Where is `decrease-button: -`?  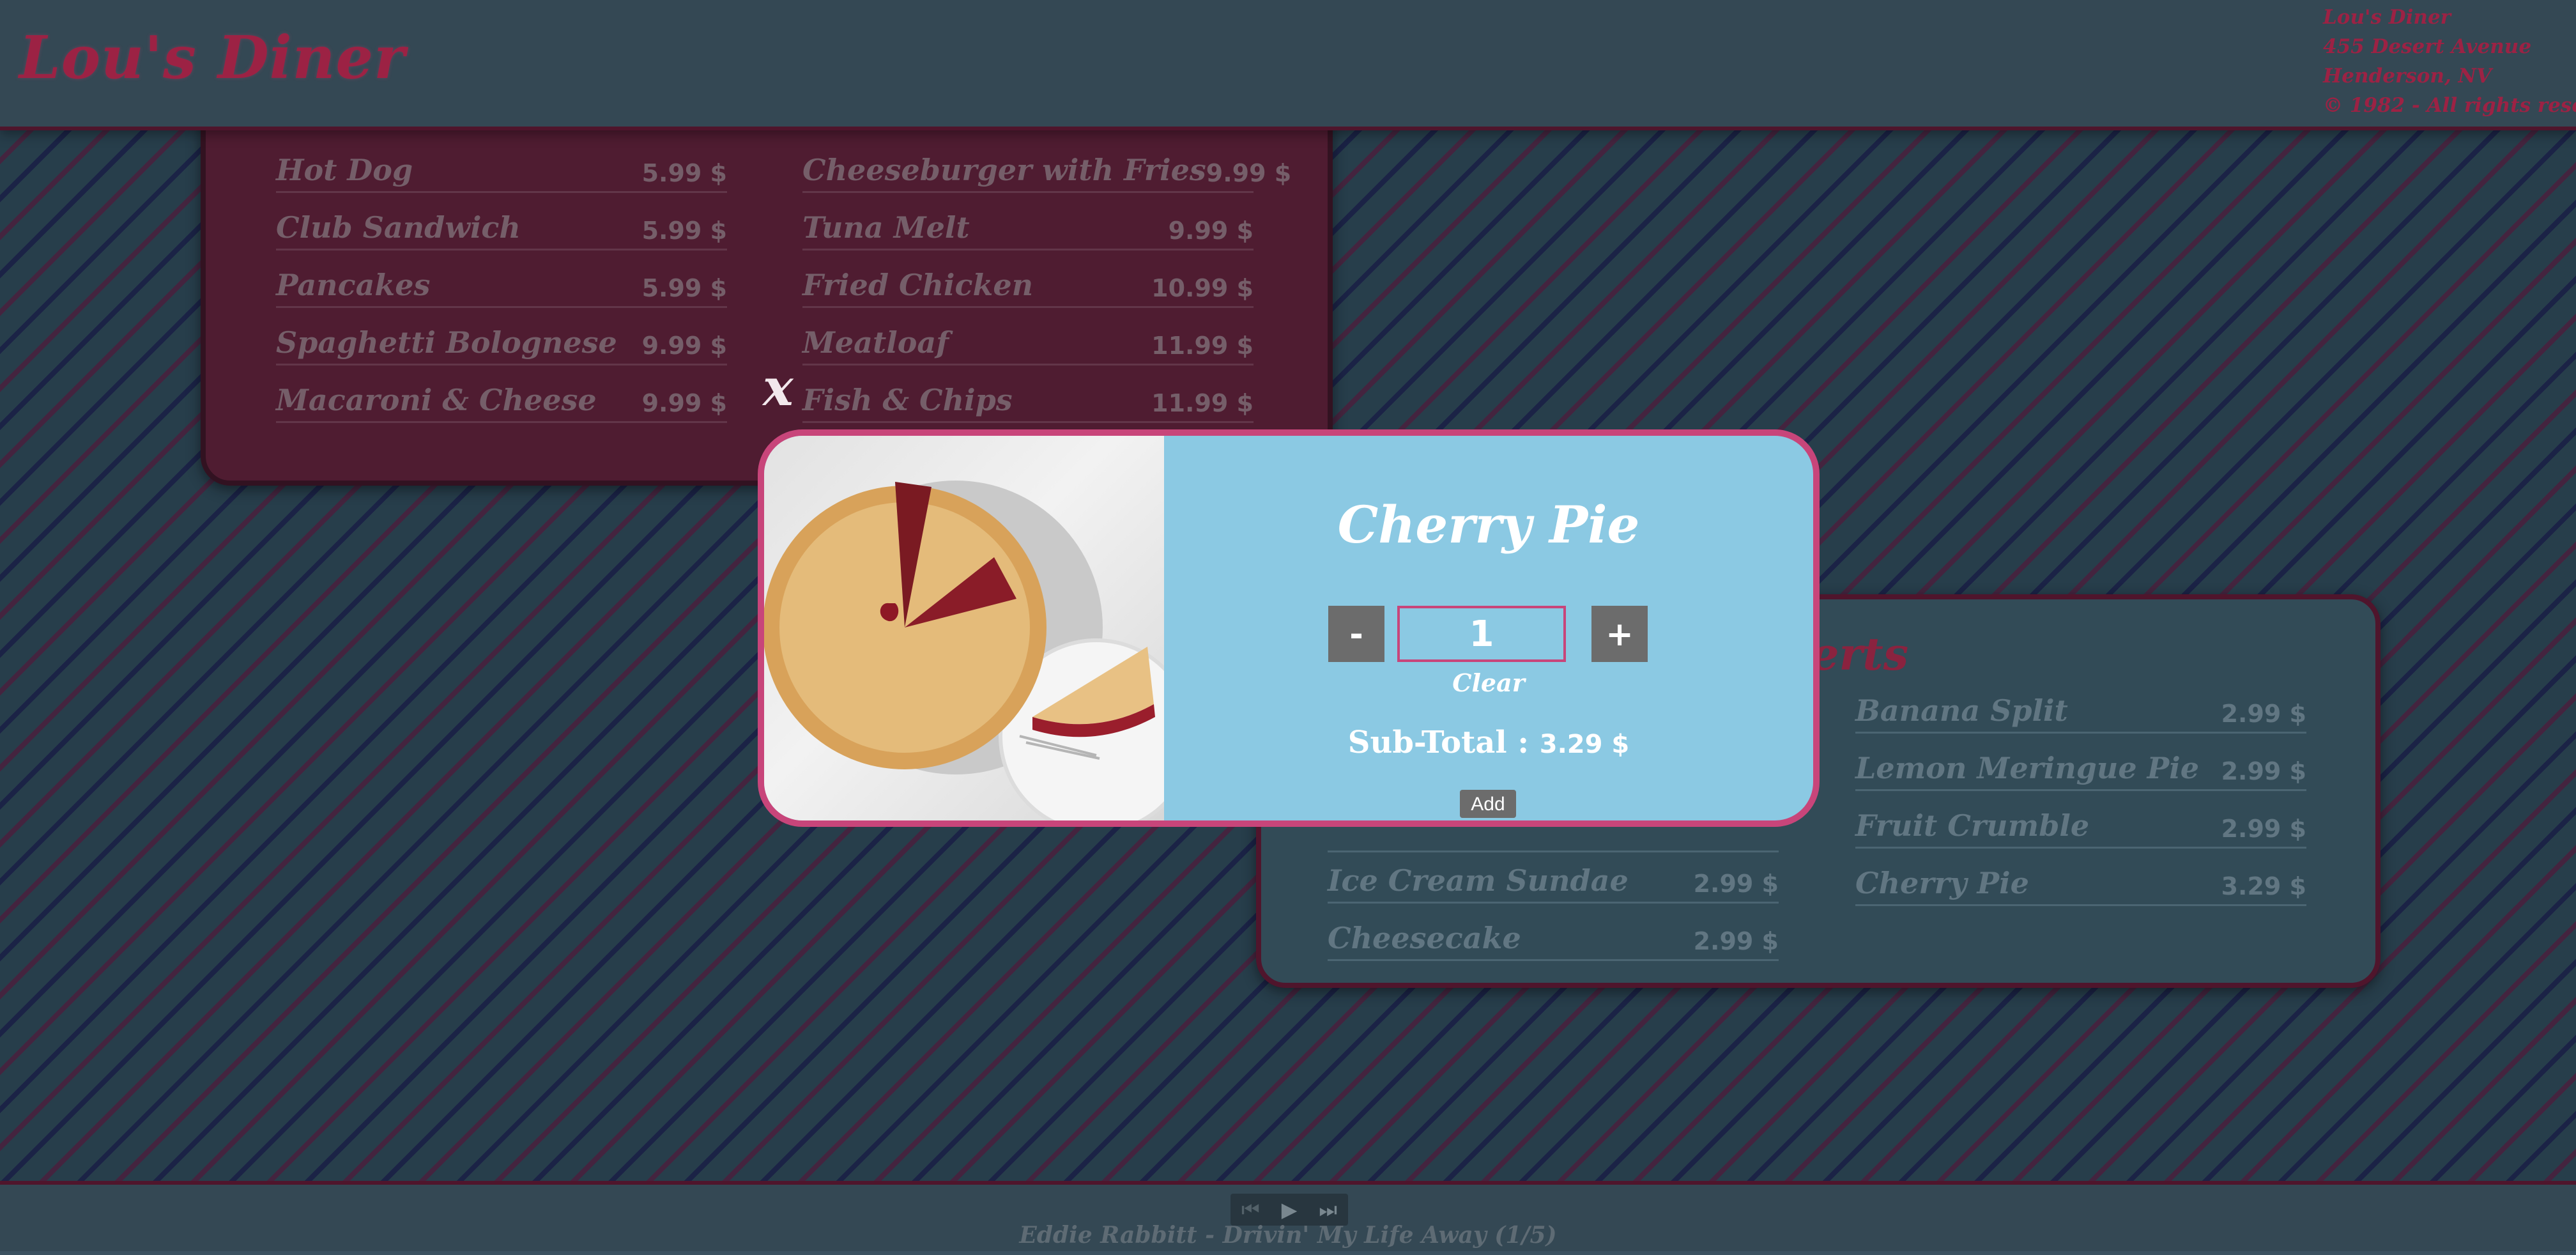 decrease-button: - is located at coordinates (1356, 634).